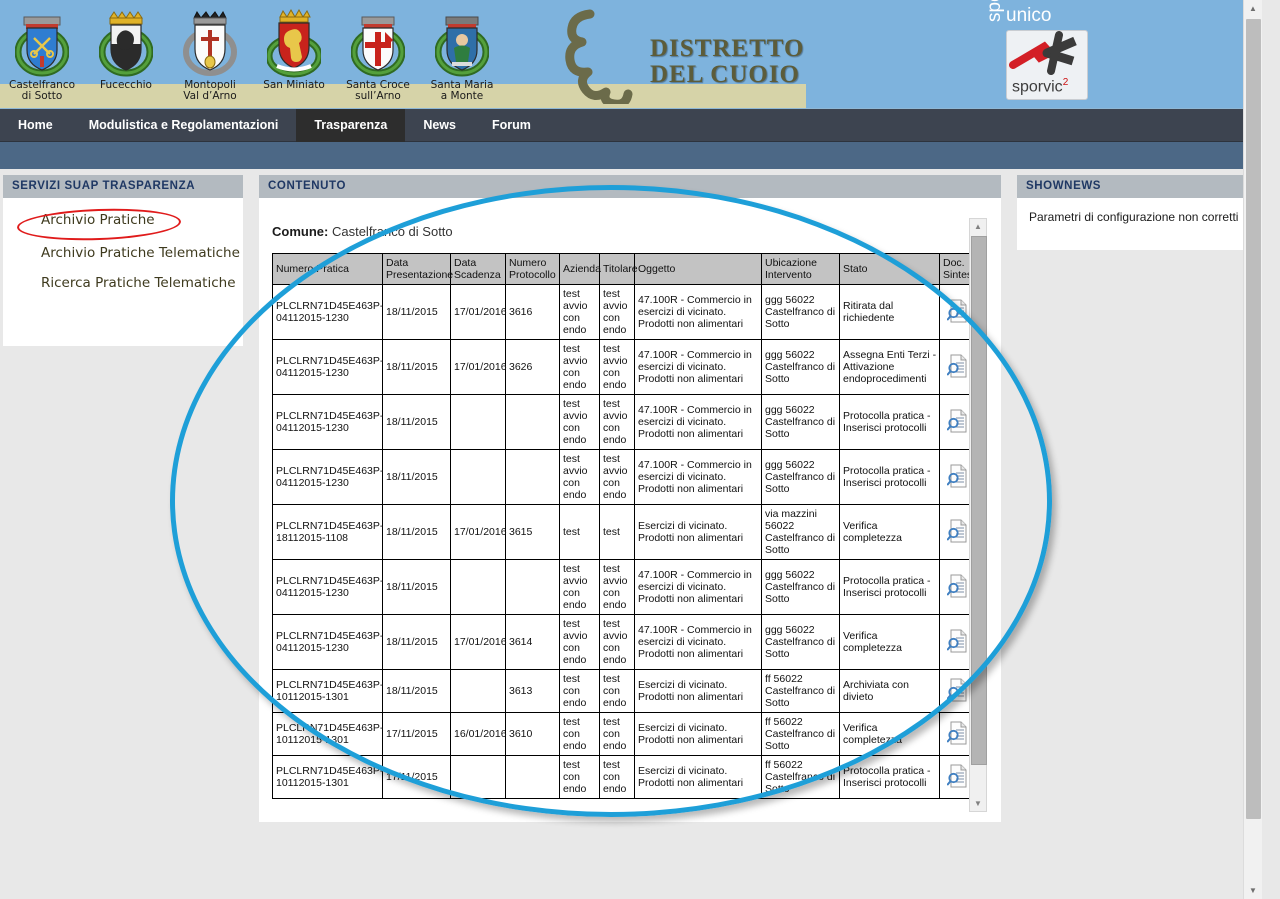  What do you see at coordinates (35, 125) in the screenshot?
I see `nav-item-home: Home` at bounding box center [35, 125].